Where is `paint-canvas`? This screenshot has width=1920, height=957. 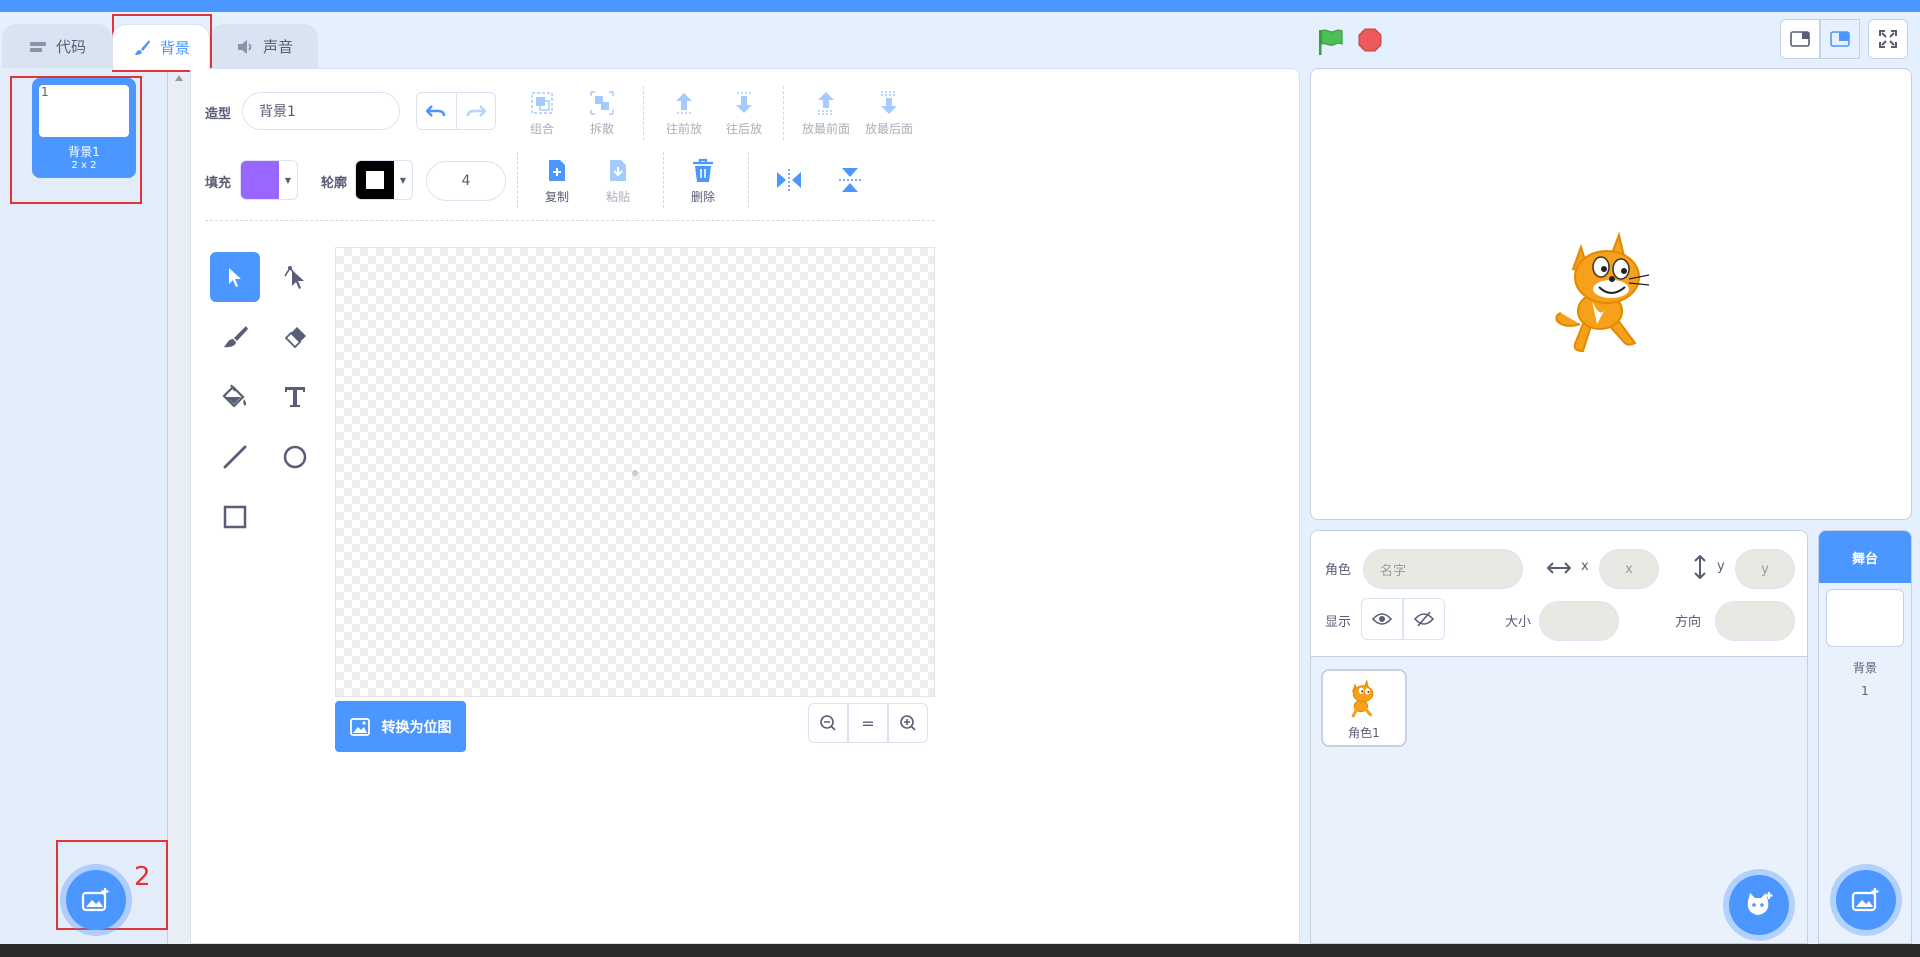 paint-canvas is located at coordinates (635, 472).